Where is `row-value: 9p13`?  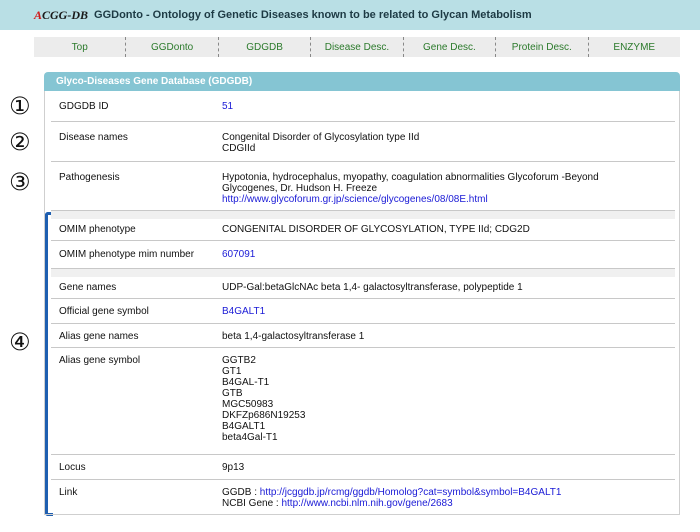 row-value: 9p13 is located at coordinates (233, 467).